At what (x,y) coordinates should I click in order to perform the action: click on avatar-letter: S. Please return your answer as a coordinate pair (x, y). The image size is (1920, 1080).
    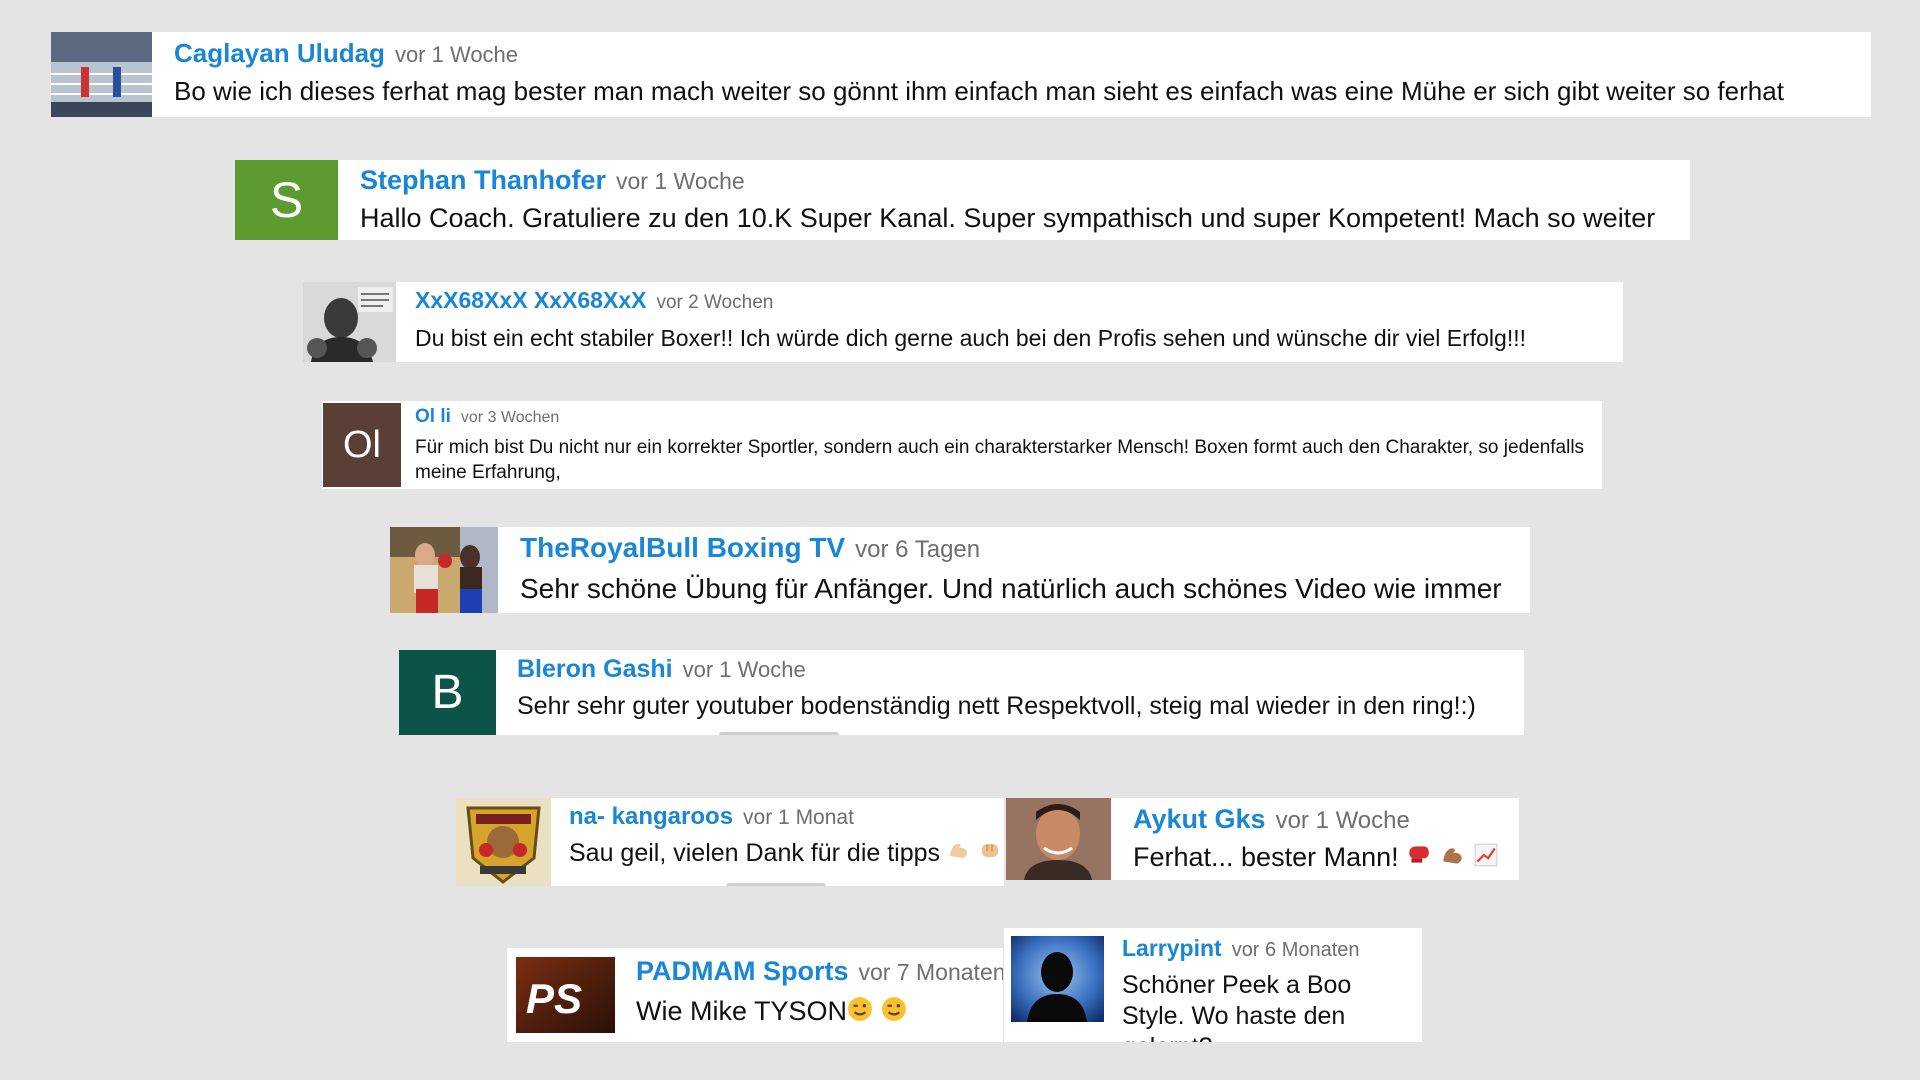
    Looking at the image, I should click on (286, 200).